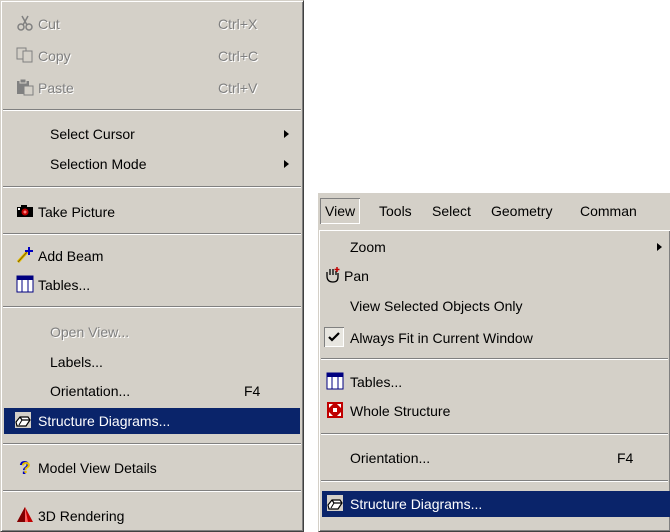 Image resolution: width=670 pixels, height=532 pixels. I want to click on add-beam-label: Add Beam, so click(71, 256).